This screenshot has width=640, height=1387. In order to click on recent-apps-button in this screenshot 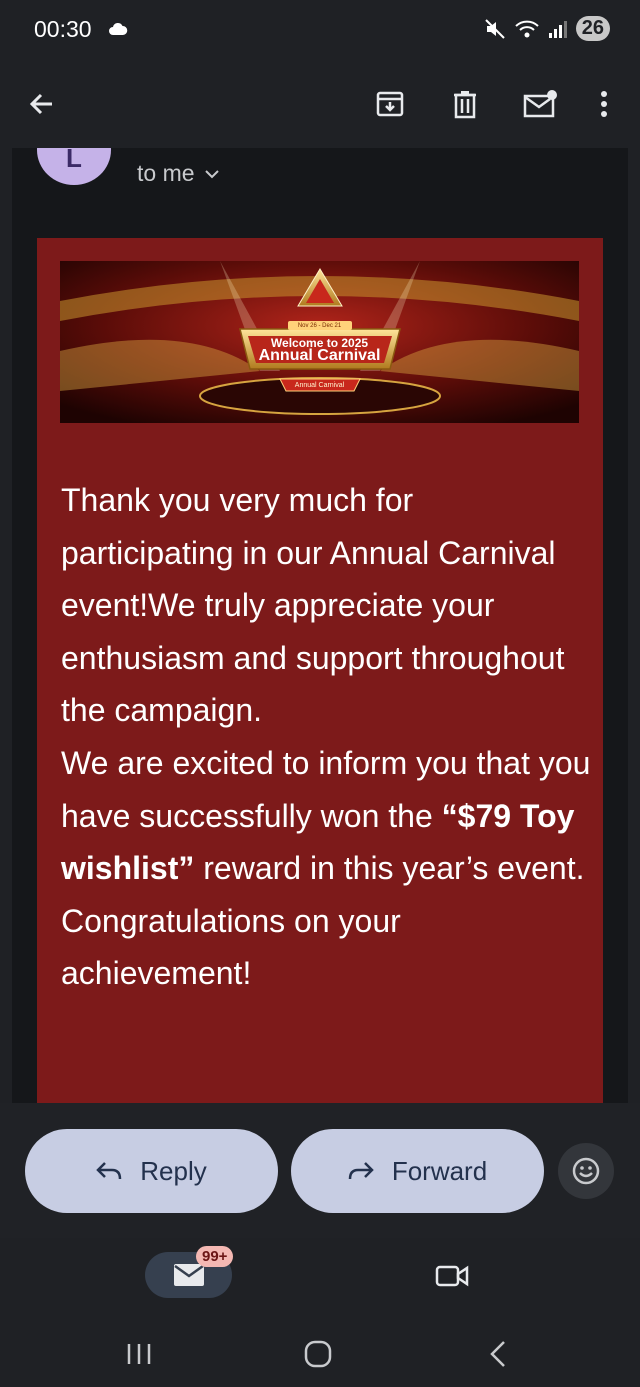, I will do `click(139, 1354)`.